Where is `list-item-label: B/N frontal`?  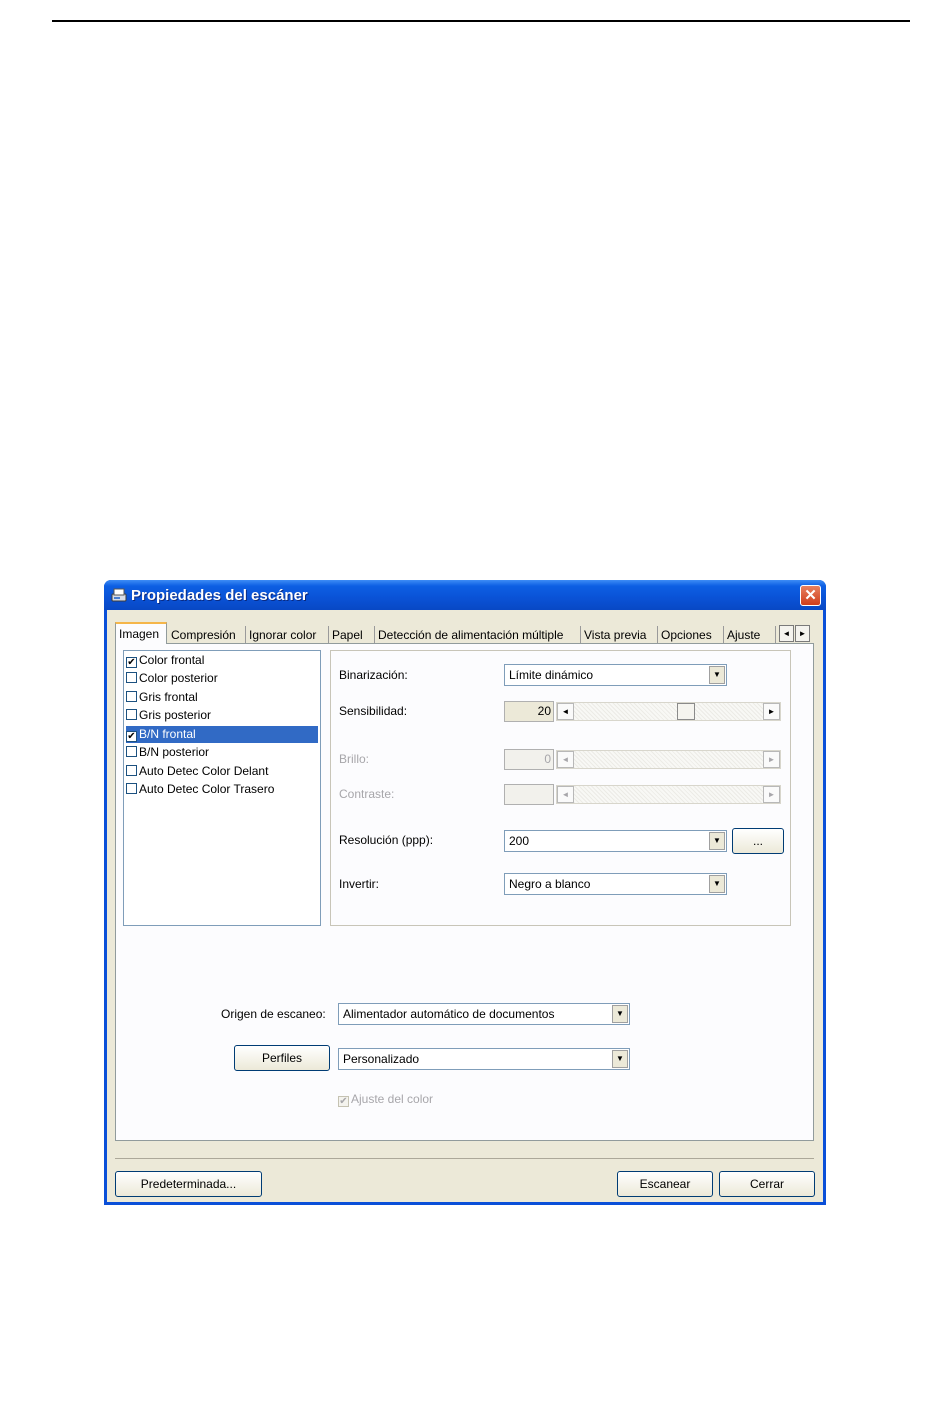
list-item-label: B/N frontal is located at coordinates (167, 734).